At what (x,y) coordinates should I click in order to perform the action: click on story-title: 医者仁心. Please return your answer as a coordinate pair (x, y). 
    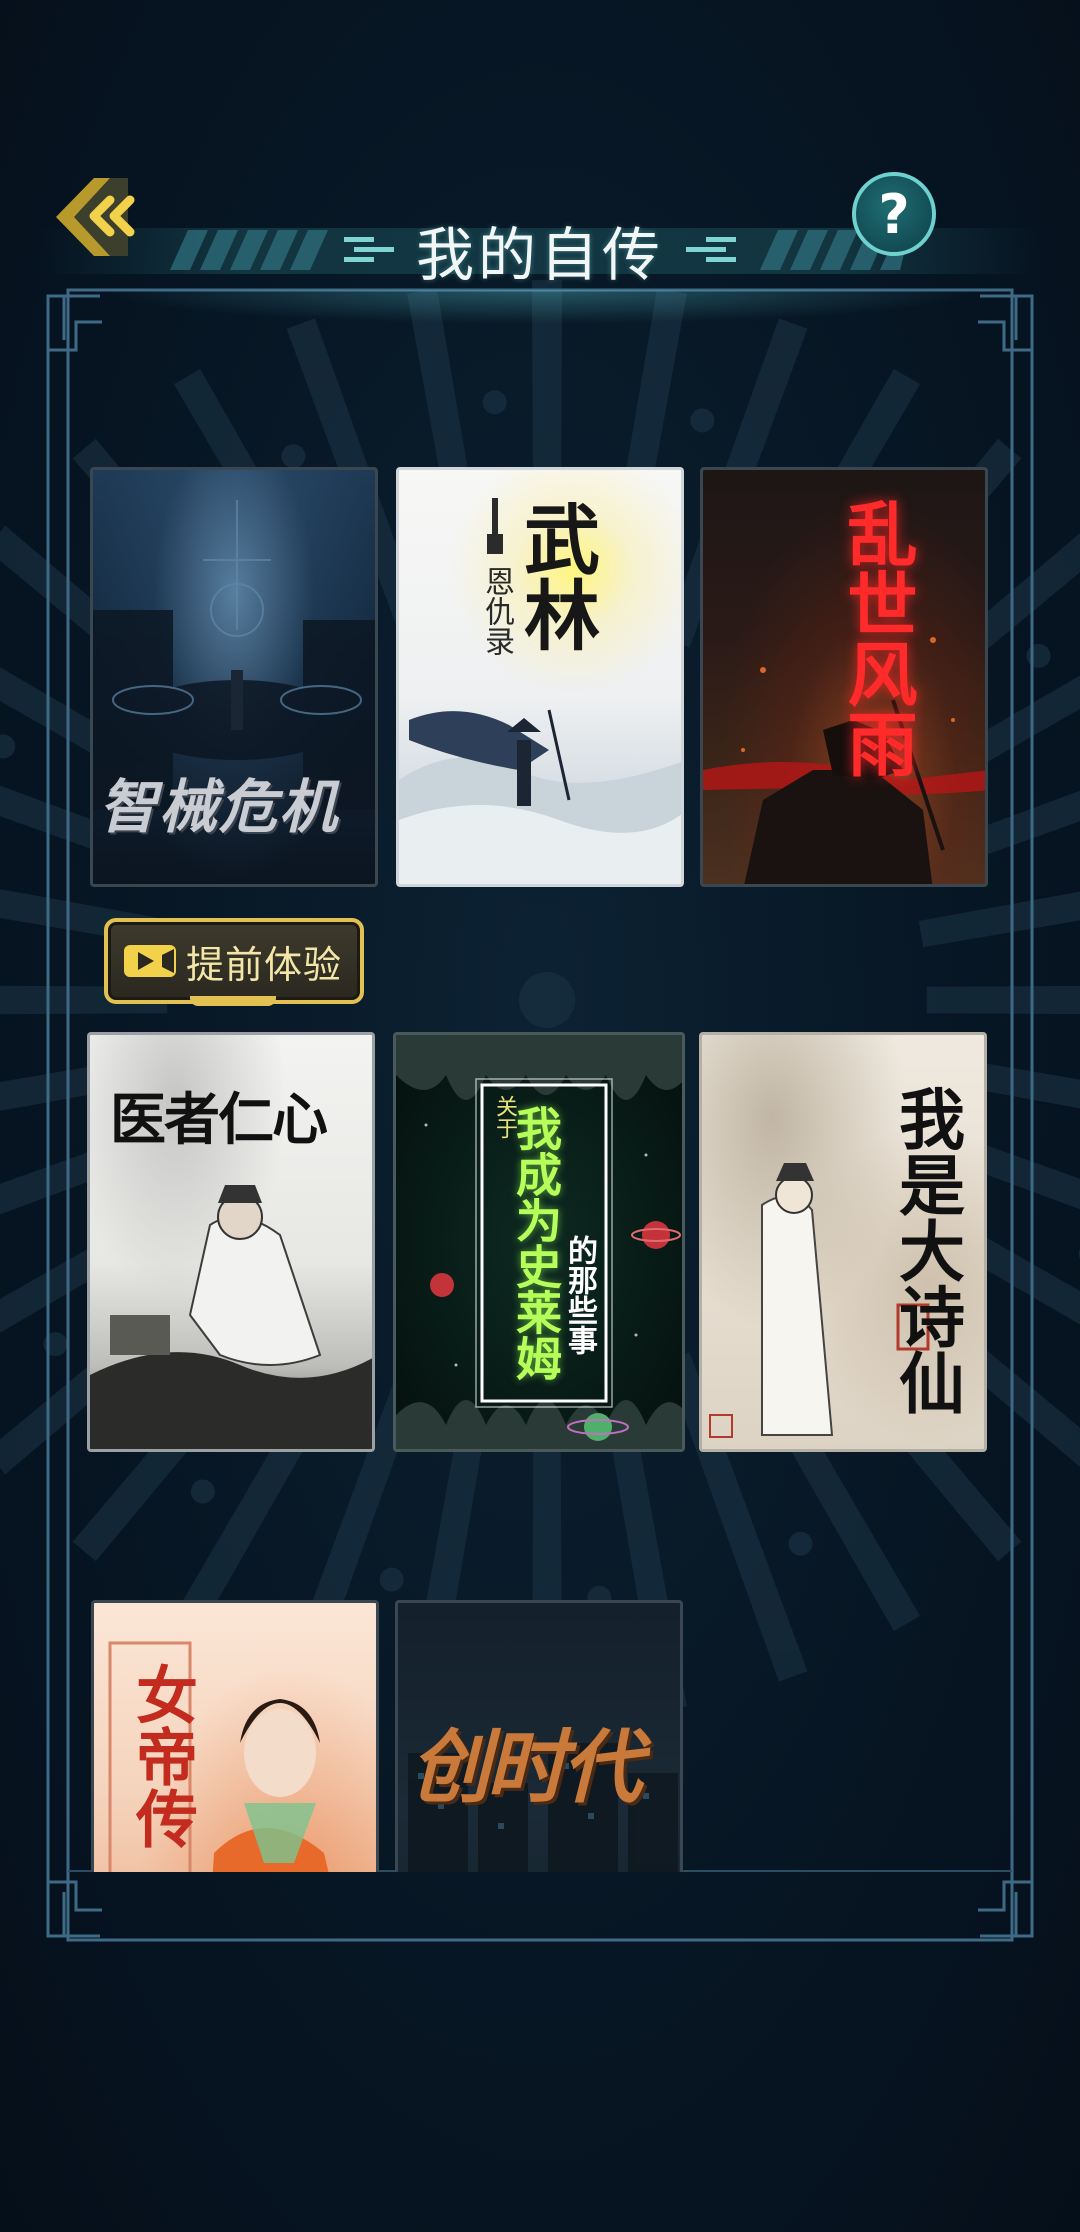
    Looking at the image, I should click on (219, 1120).